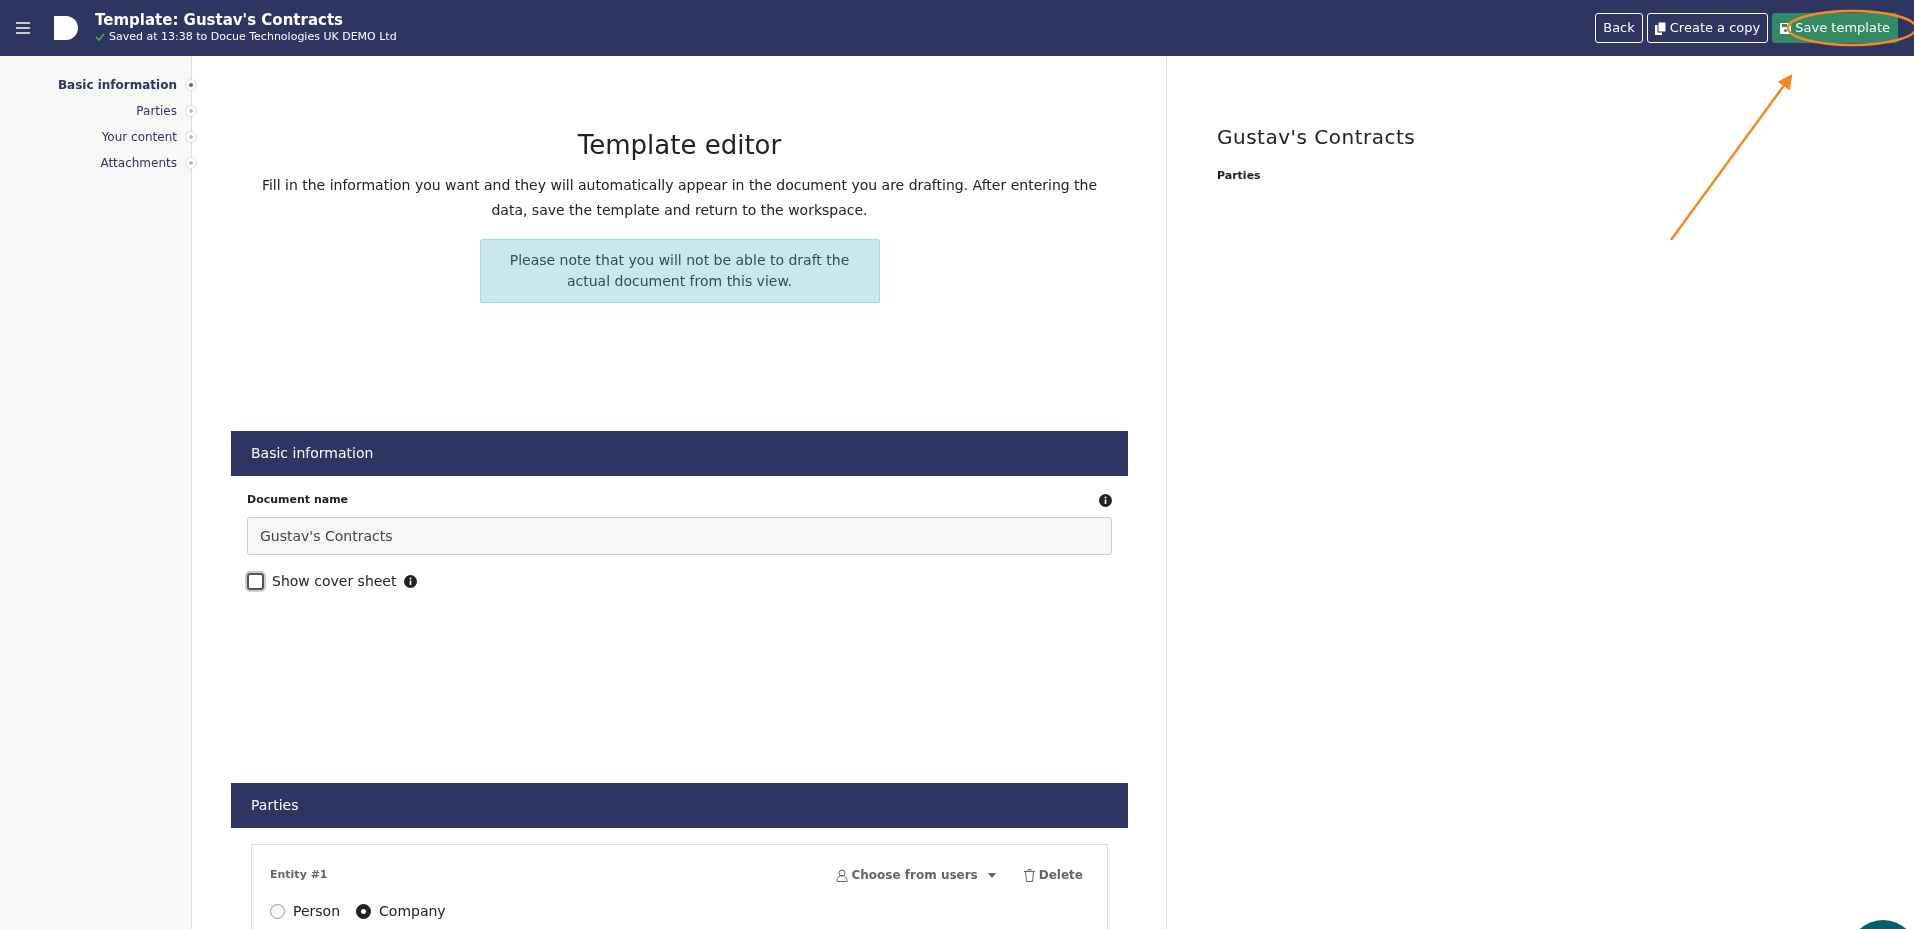 This screenshot has height=929, width=1914. I want to click on logo-icon, so click(66, 28).